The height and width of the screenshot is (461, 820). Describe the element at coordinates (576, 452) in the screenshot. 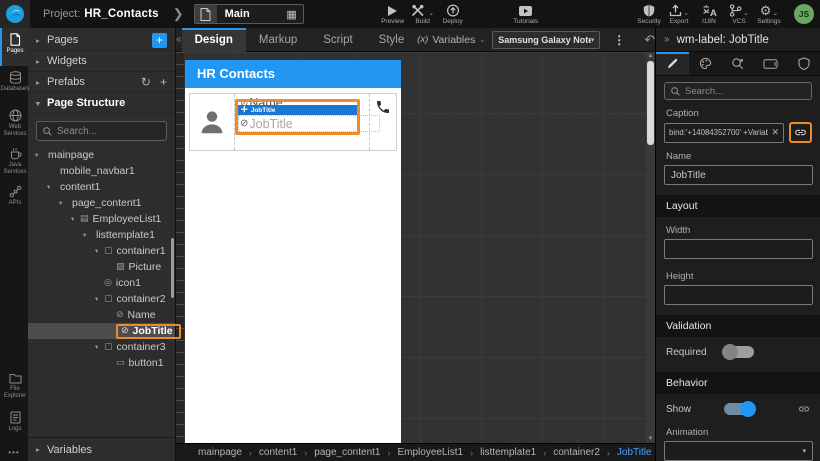

I see `breadcrumb-item-container2: container2` at that location.